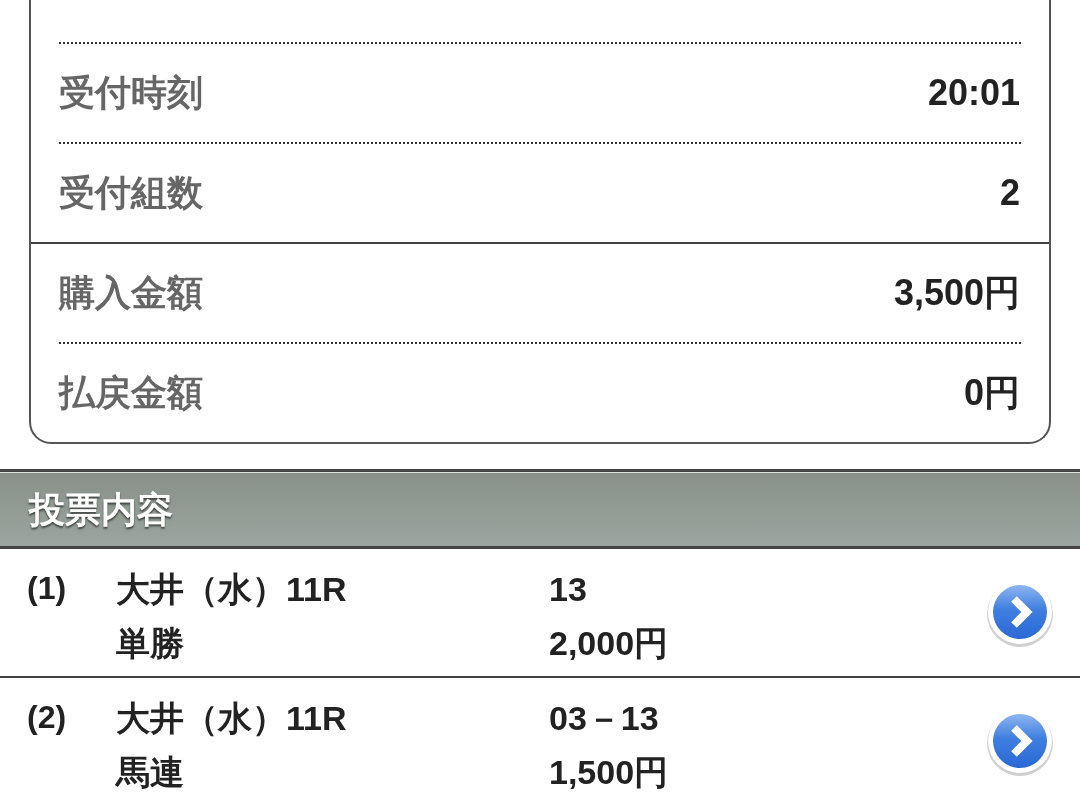  What do you see at coordinates (101, 509) in the screenshot?
I see `section-title: 投票内容` at bounding box center [101, 509].